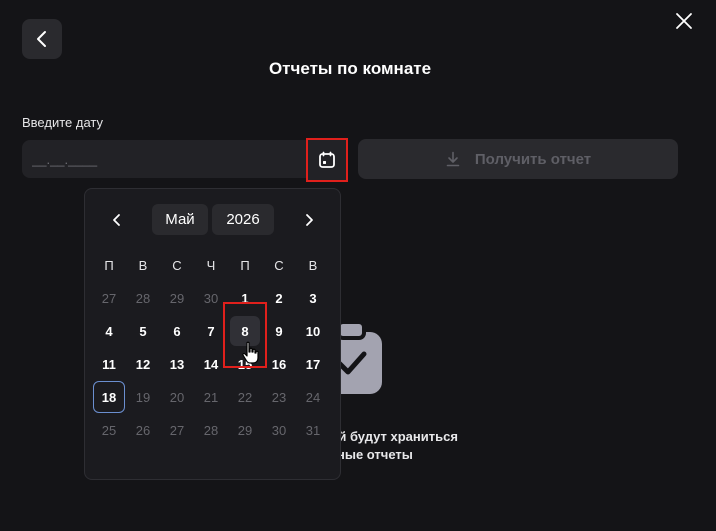 The image size is (716, 531). I want to click on month-select: Май, so click(180, 219).